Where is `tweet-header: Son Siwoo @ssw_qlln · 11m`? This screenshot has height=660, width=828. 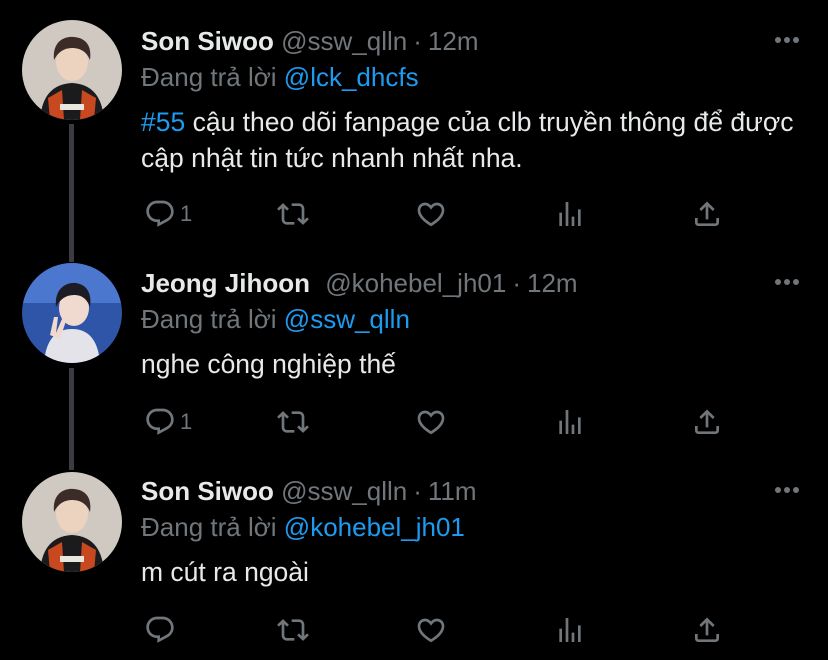 tweet-header: Son Siwoo @ssw_qlln · 11m is located at coordinates (309, 491).